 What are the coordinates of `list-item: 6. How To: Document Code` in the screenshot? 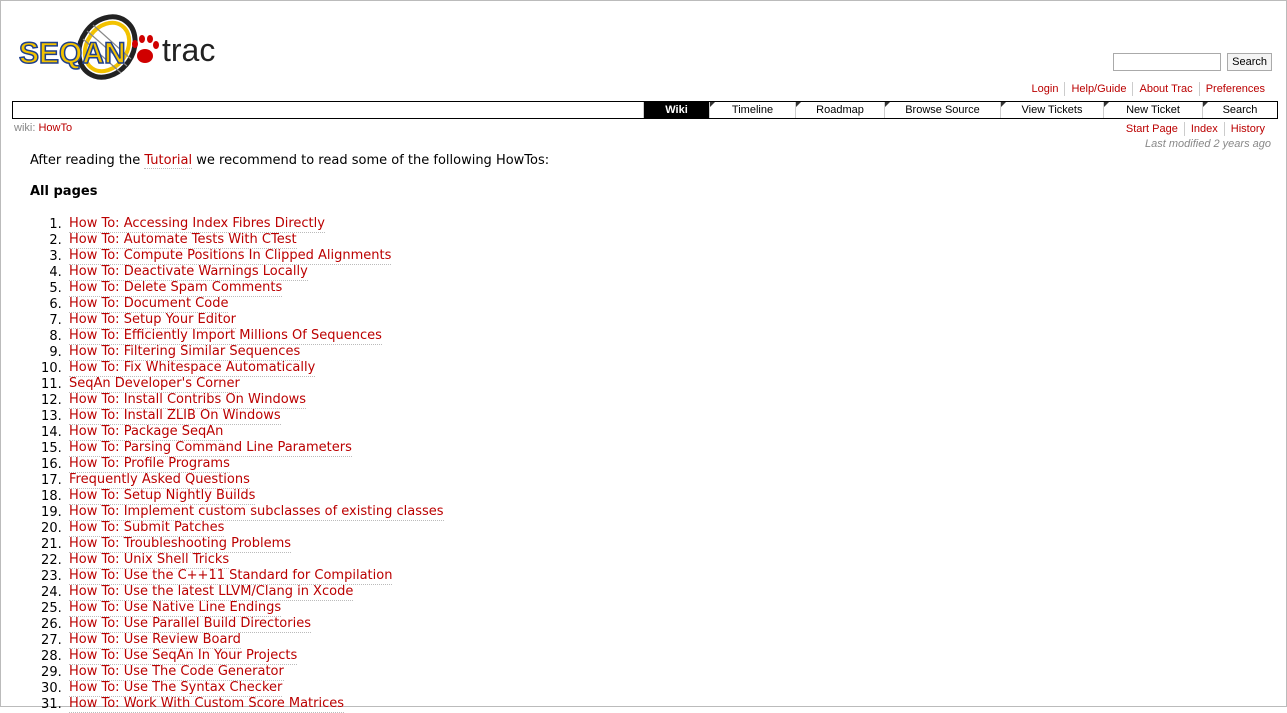 It's located at (645, 305).